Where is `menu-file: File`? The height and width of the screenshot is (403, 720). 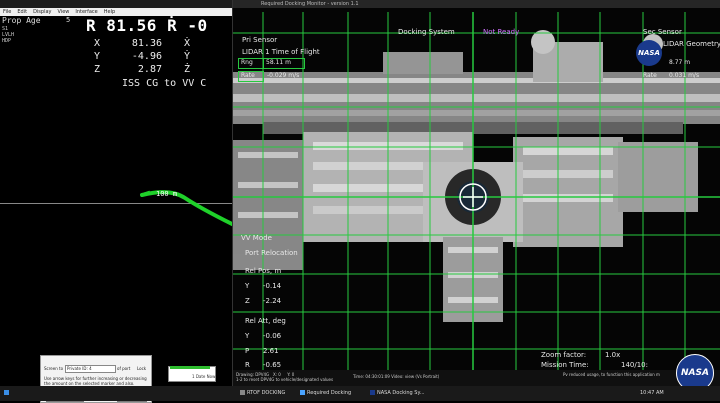
menu-file: File is located at coordinates (7, 12).